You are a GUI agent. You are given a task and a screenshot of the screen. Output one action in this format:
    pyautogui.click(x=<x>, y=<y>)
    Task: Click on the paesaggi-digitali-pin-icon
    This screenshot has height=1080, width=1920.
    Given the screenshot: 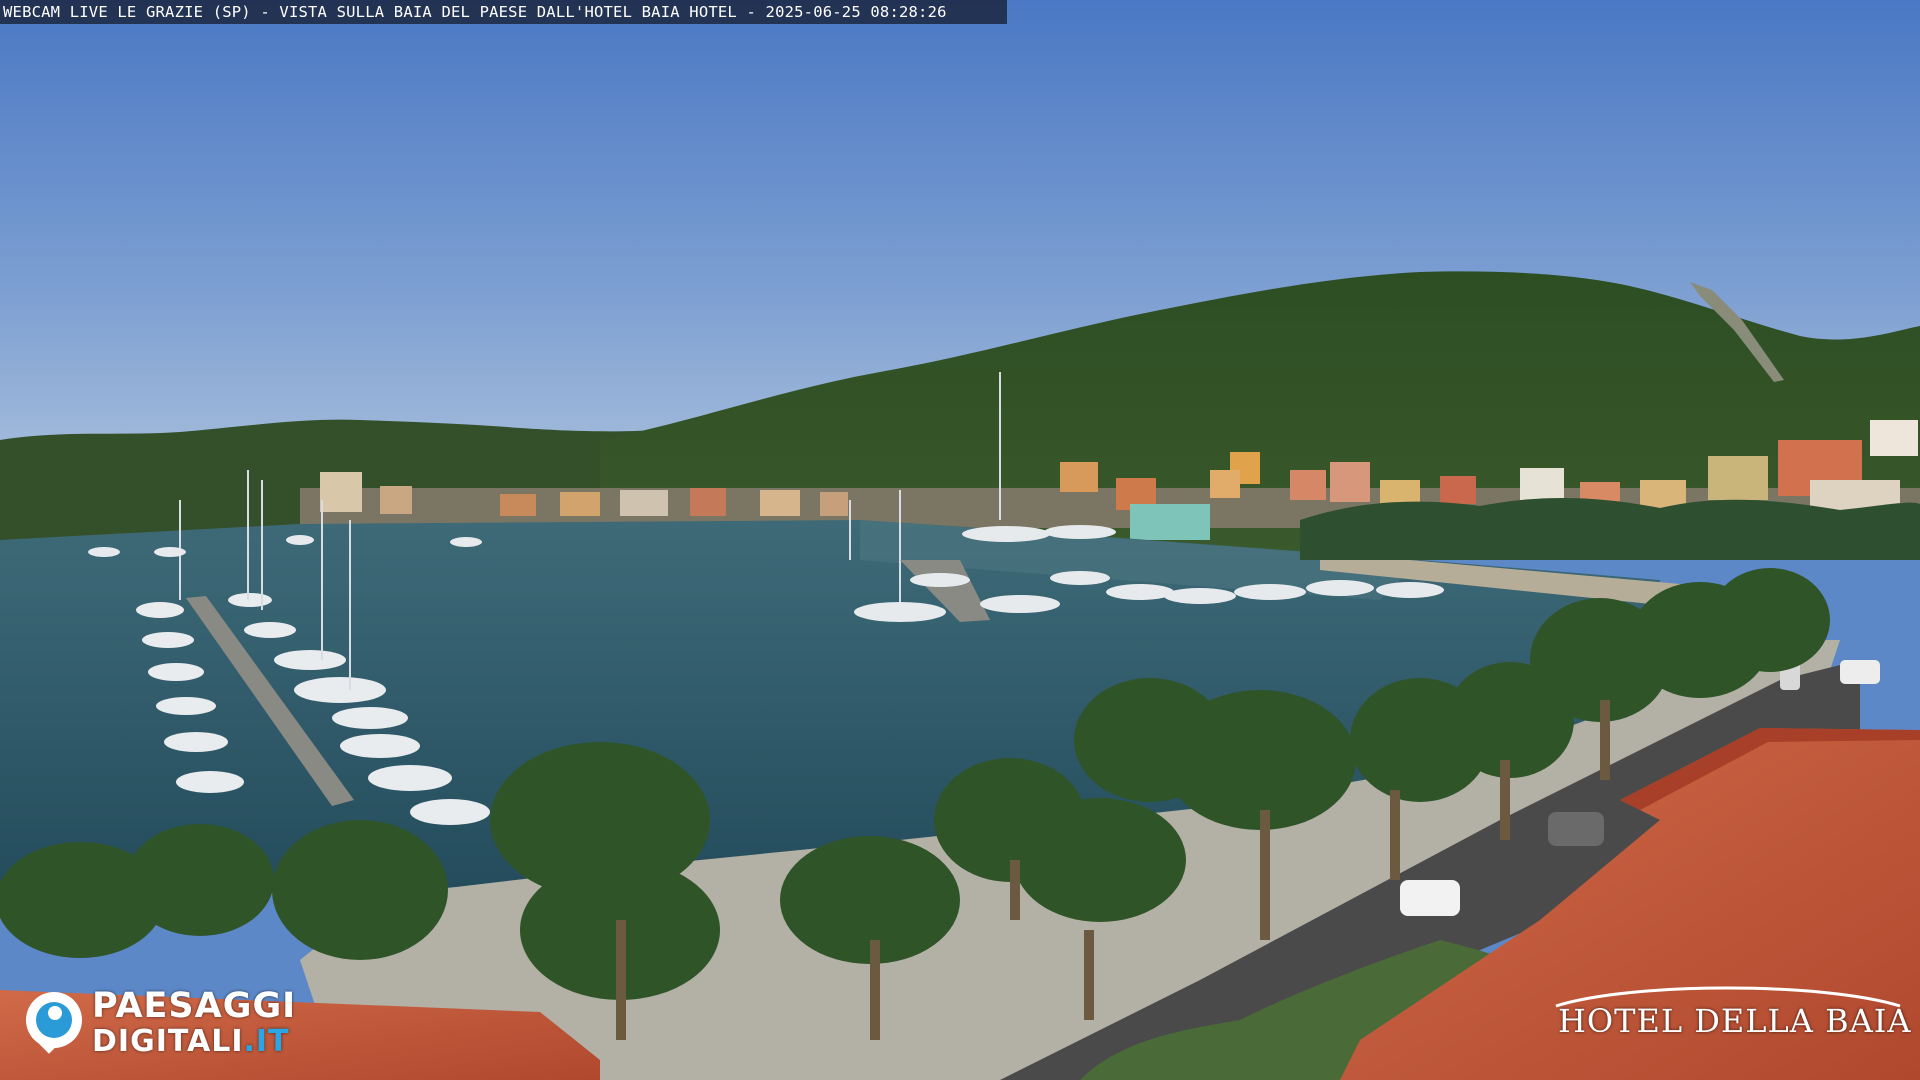 What is the action you would take?
    pyautogui.click(x=54, y=1023)
    